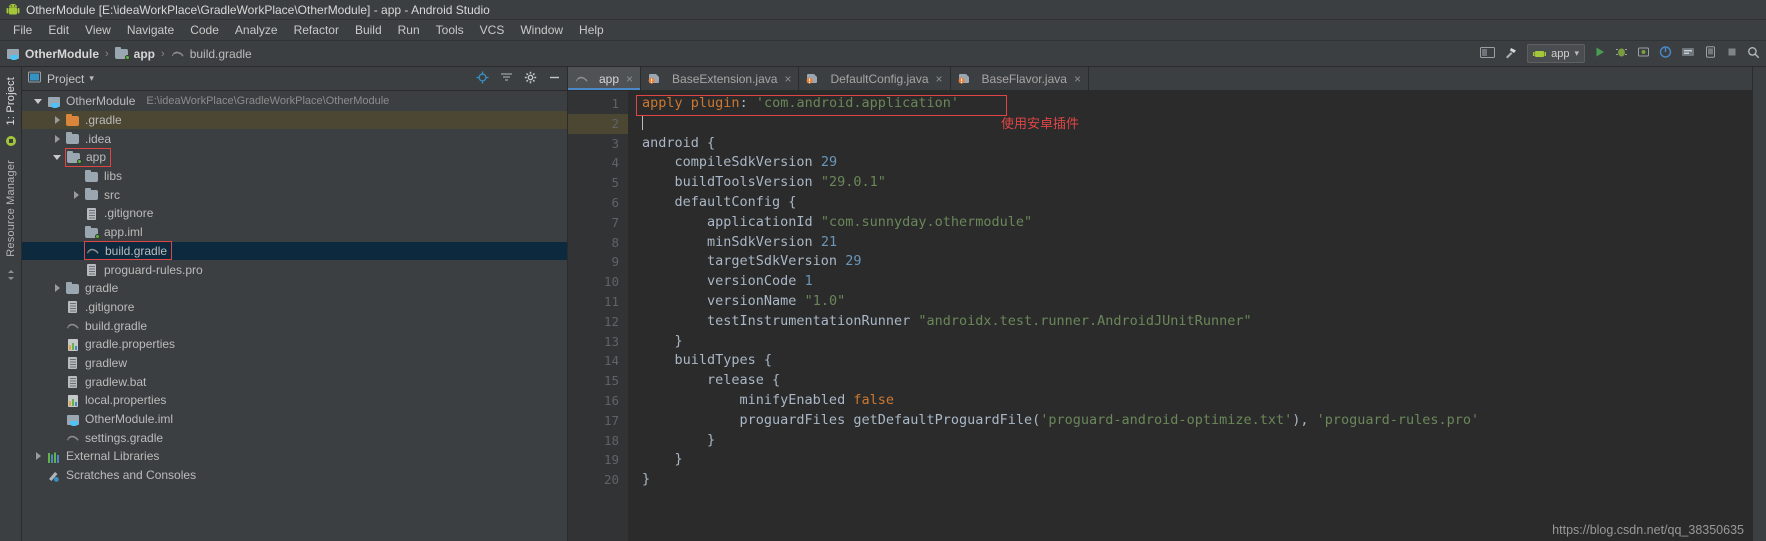 The image size is (1766, 541). Describe the element at coordinates (294, 232) in the screenshot. I see `tree-node-app-iml: app.iml` at that location.